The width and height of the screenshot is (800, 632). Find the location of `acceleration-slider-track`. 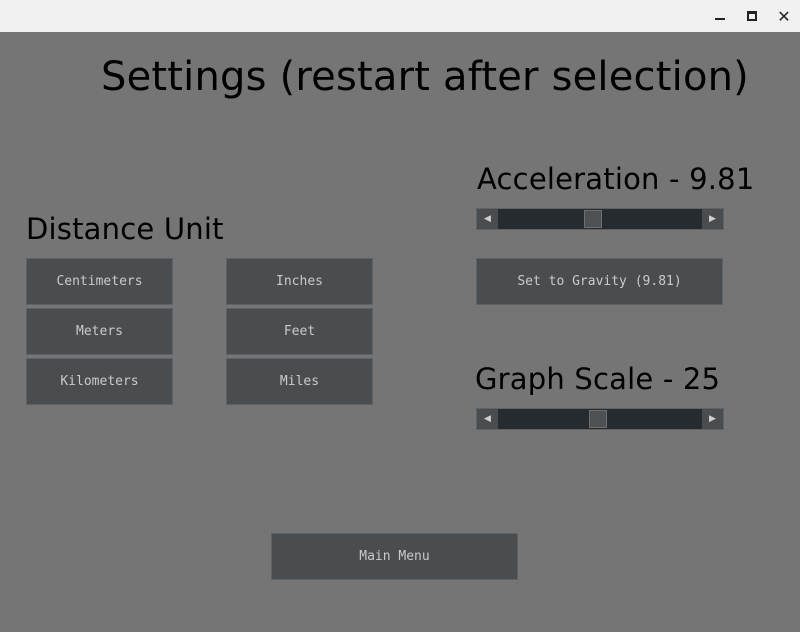

acceleration-slider-track is located at coordinates (600, 219).